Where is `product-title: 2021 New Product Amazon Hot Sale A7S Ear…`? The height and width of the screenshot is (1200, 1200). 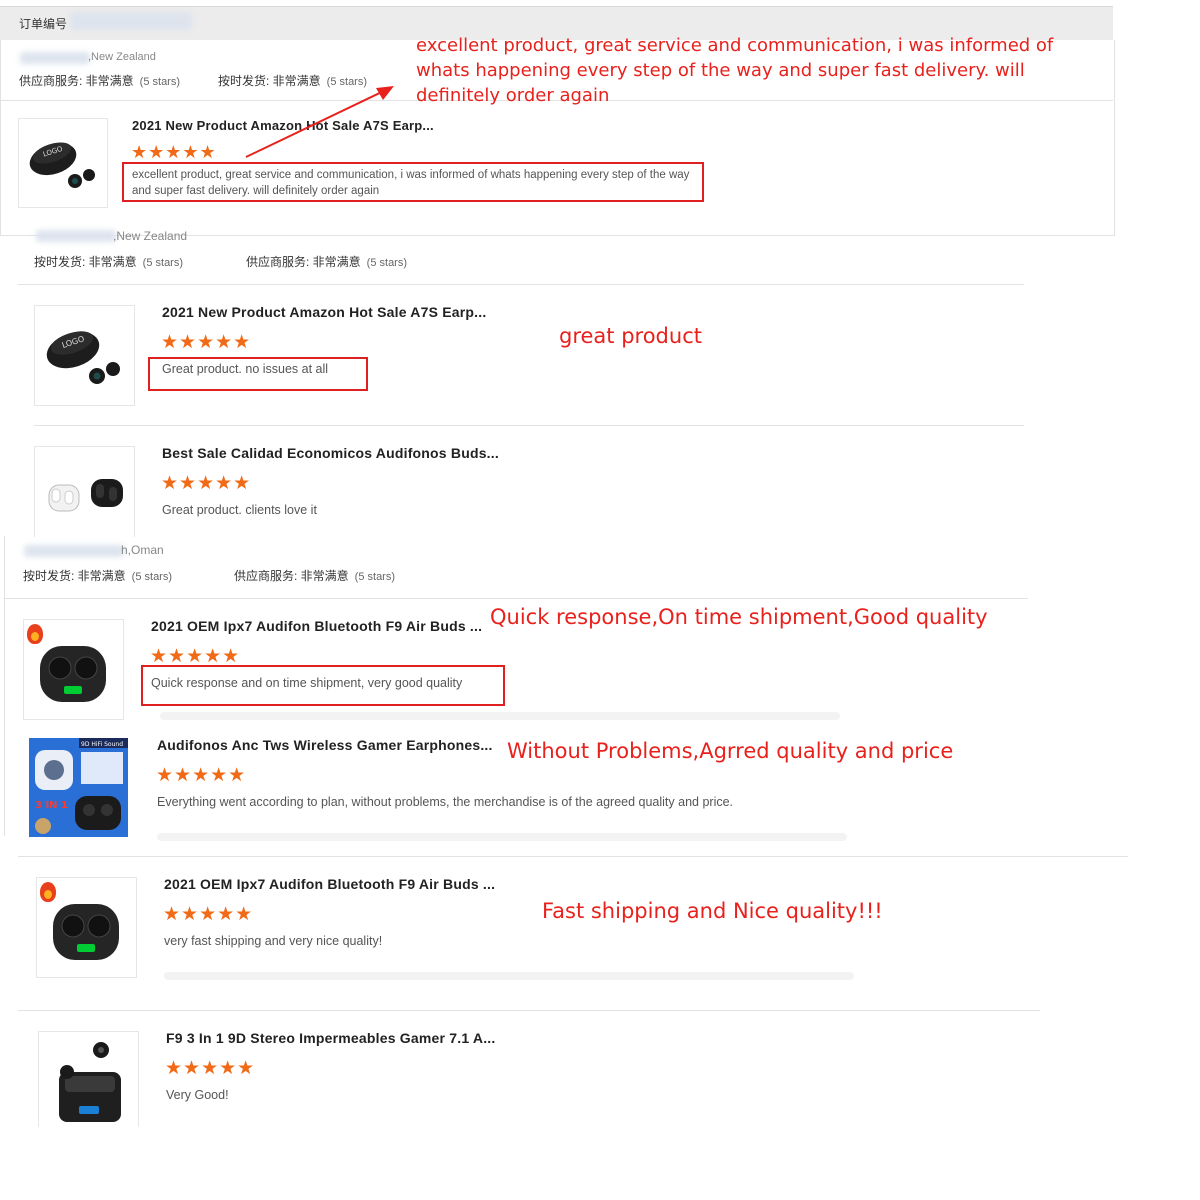 product-title: 2021 New Product Amazon Hot Sale A7S Ear… is located at coordinates (324, 312).